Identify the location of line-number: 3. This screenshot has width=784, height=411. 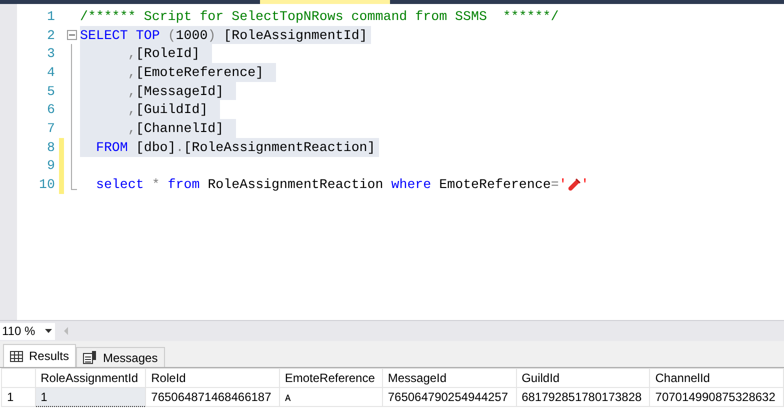
(50, 54).